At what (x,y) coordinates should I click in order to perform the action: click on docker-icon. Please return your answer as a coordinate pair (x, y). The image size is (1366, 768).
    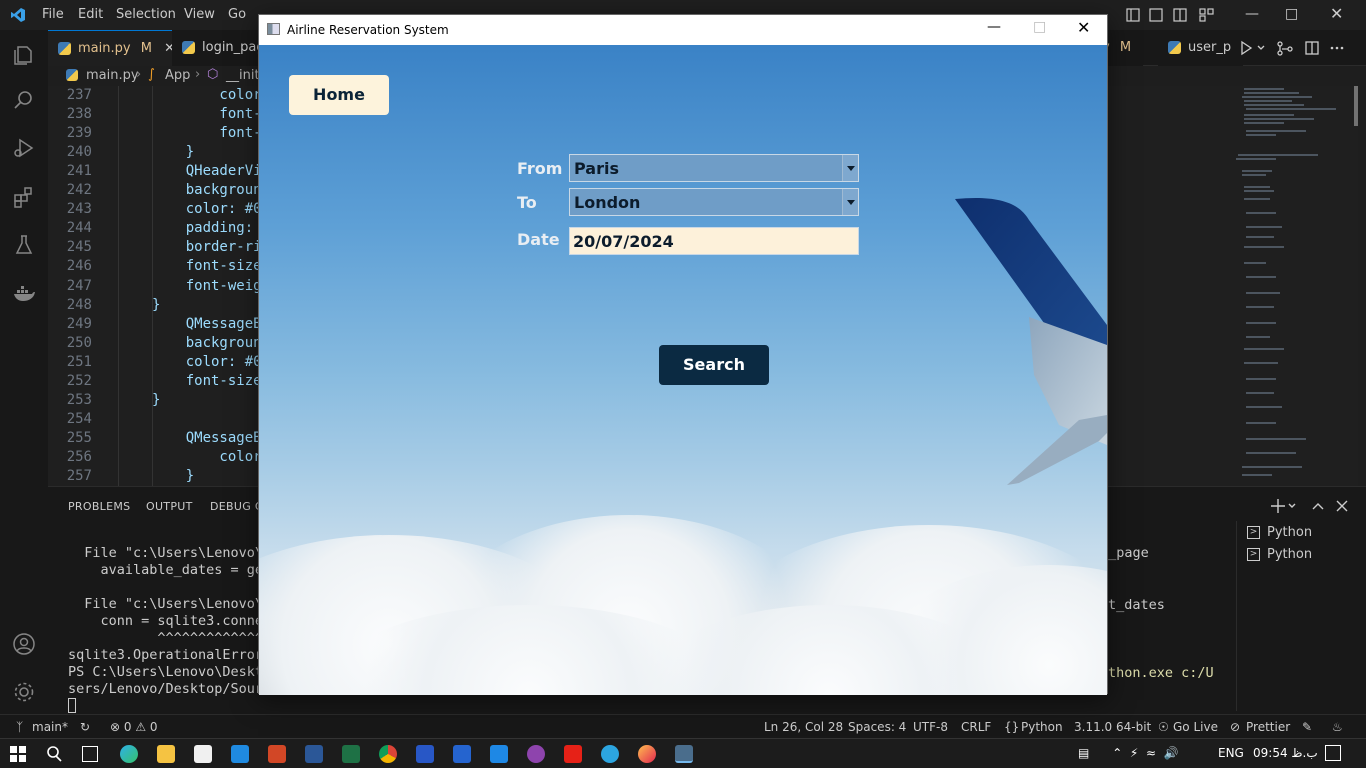
    Looking at the image, I should click on (24, 294).